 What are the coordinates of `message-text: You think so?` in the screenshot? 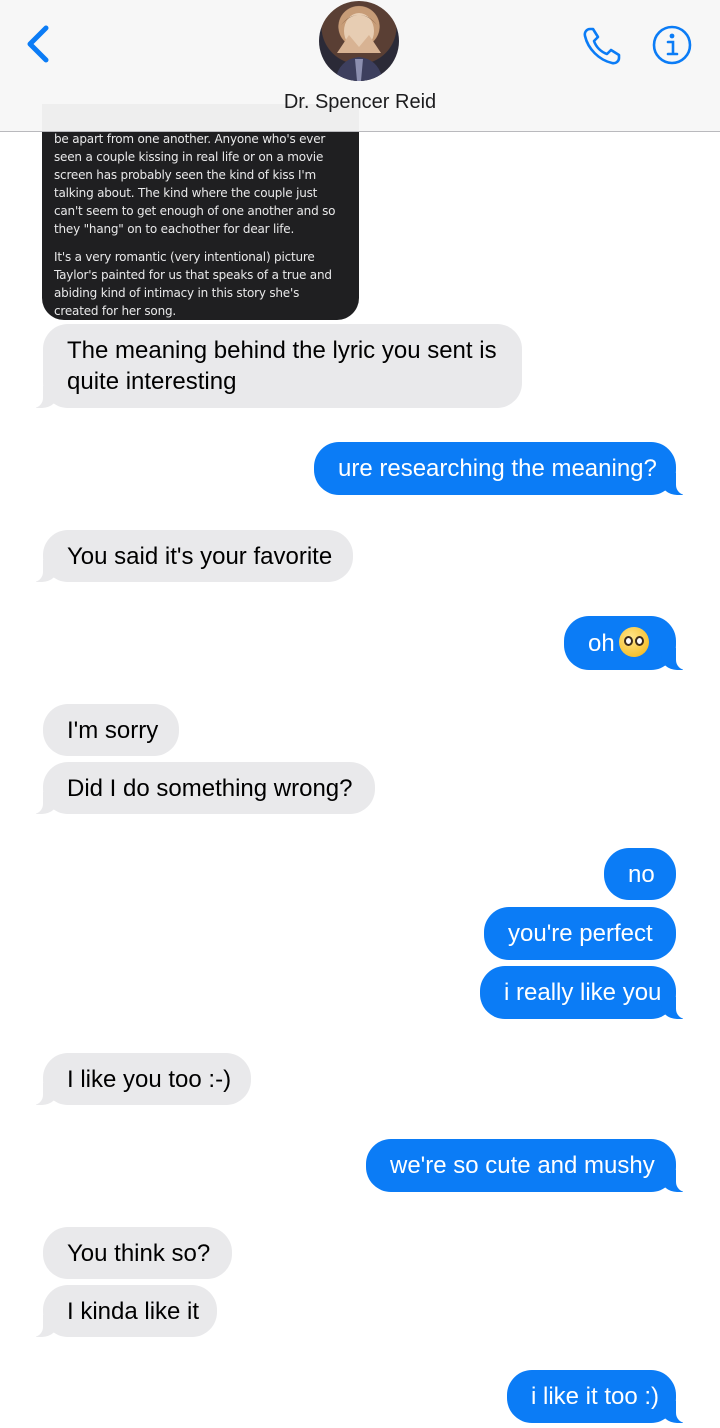 It's located at (139, 1253).